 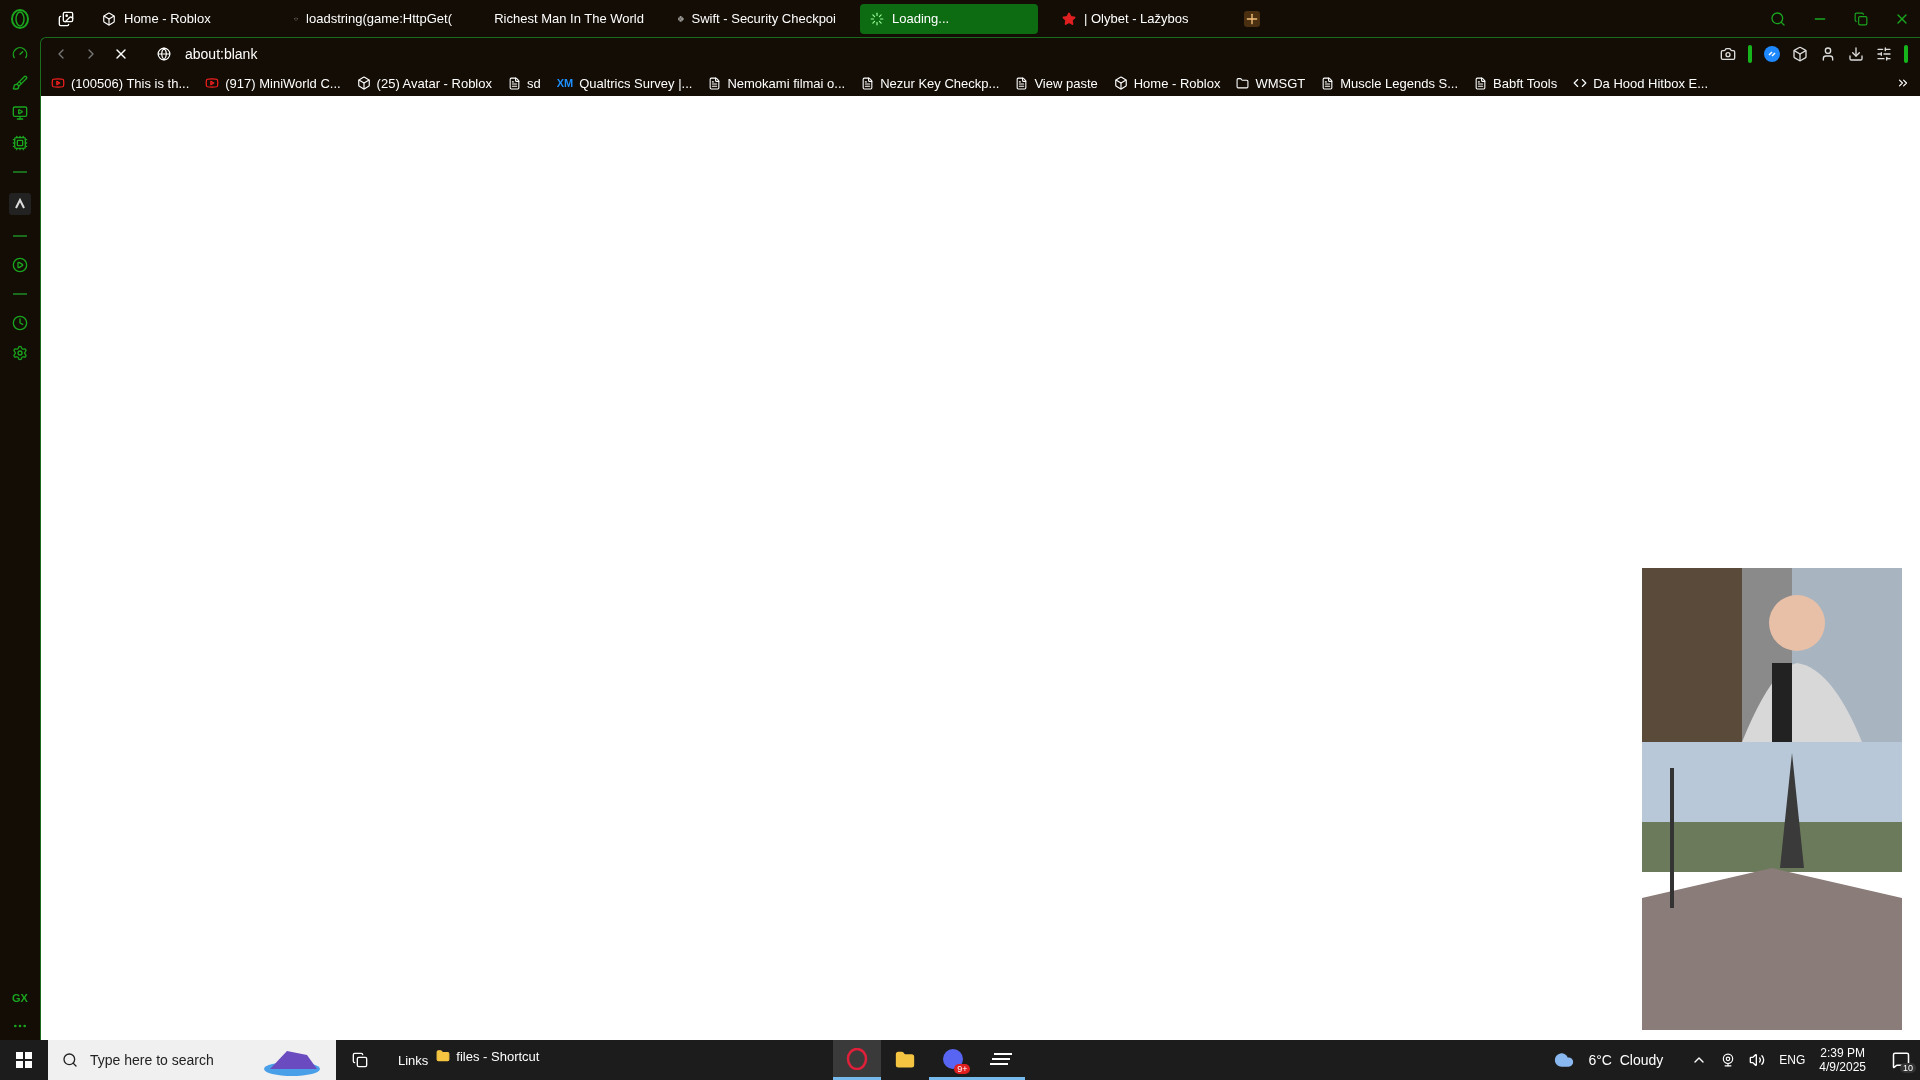 What do you see at coordinates (1772, 54) in the screenshot?
I see `shazam-icon` at bounding box center [1772, 54].